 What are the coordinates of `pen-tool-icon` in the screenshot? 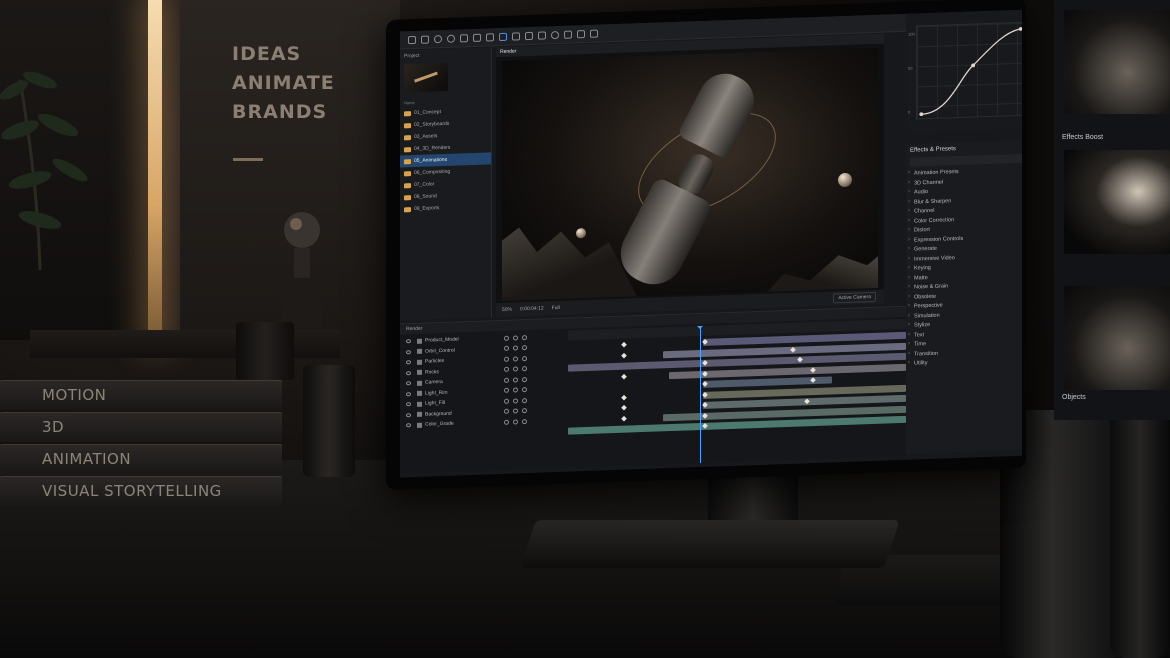 It's located at (516, 36).